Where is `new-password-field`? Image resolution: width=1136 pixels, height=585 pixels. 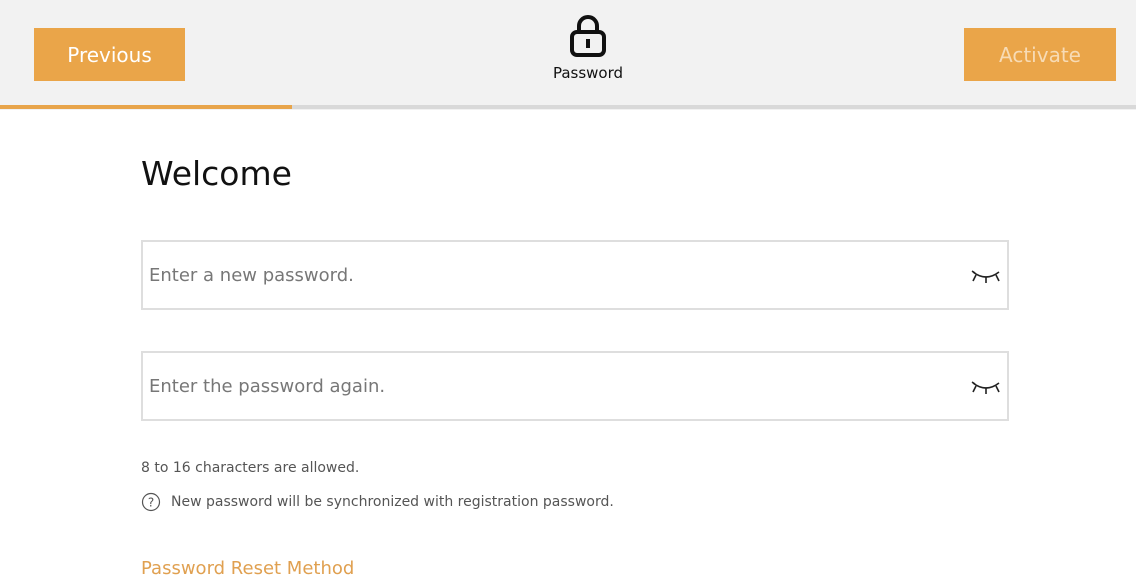 new-password-field is located at coordinates (575, 275).